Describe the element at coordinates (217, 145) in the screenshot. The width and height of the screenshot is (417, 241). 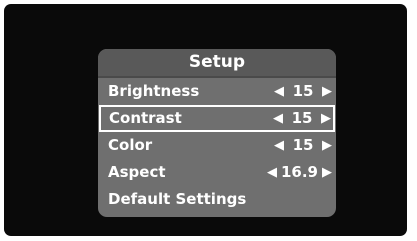
I see `menu-item-color: Color ◀ 15 ▶` at that location.